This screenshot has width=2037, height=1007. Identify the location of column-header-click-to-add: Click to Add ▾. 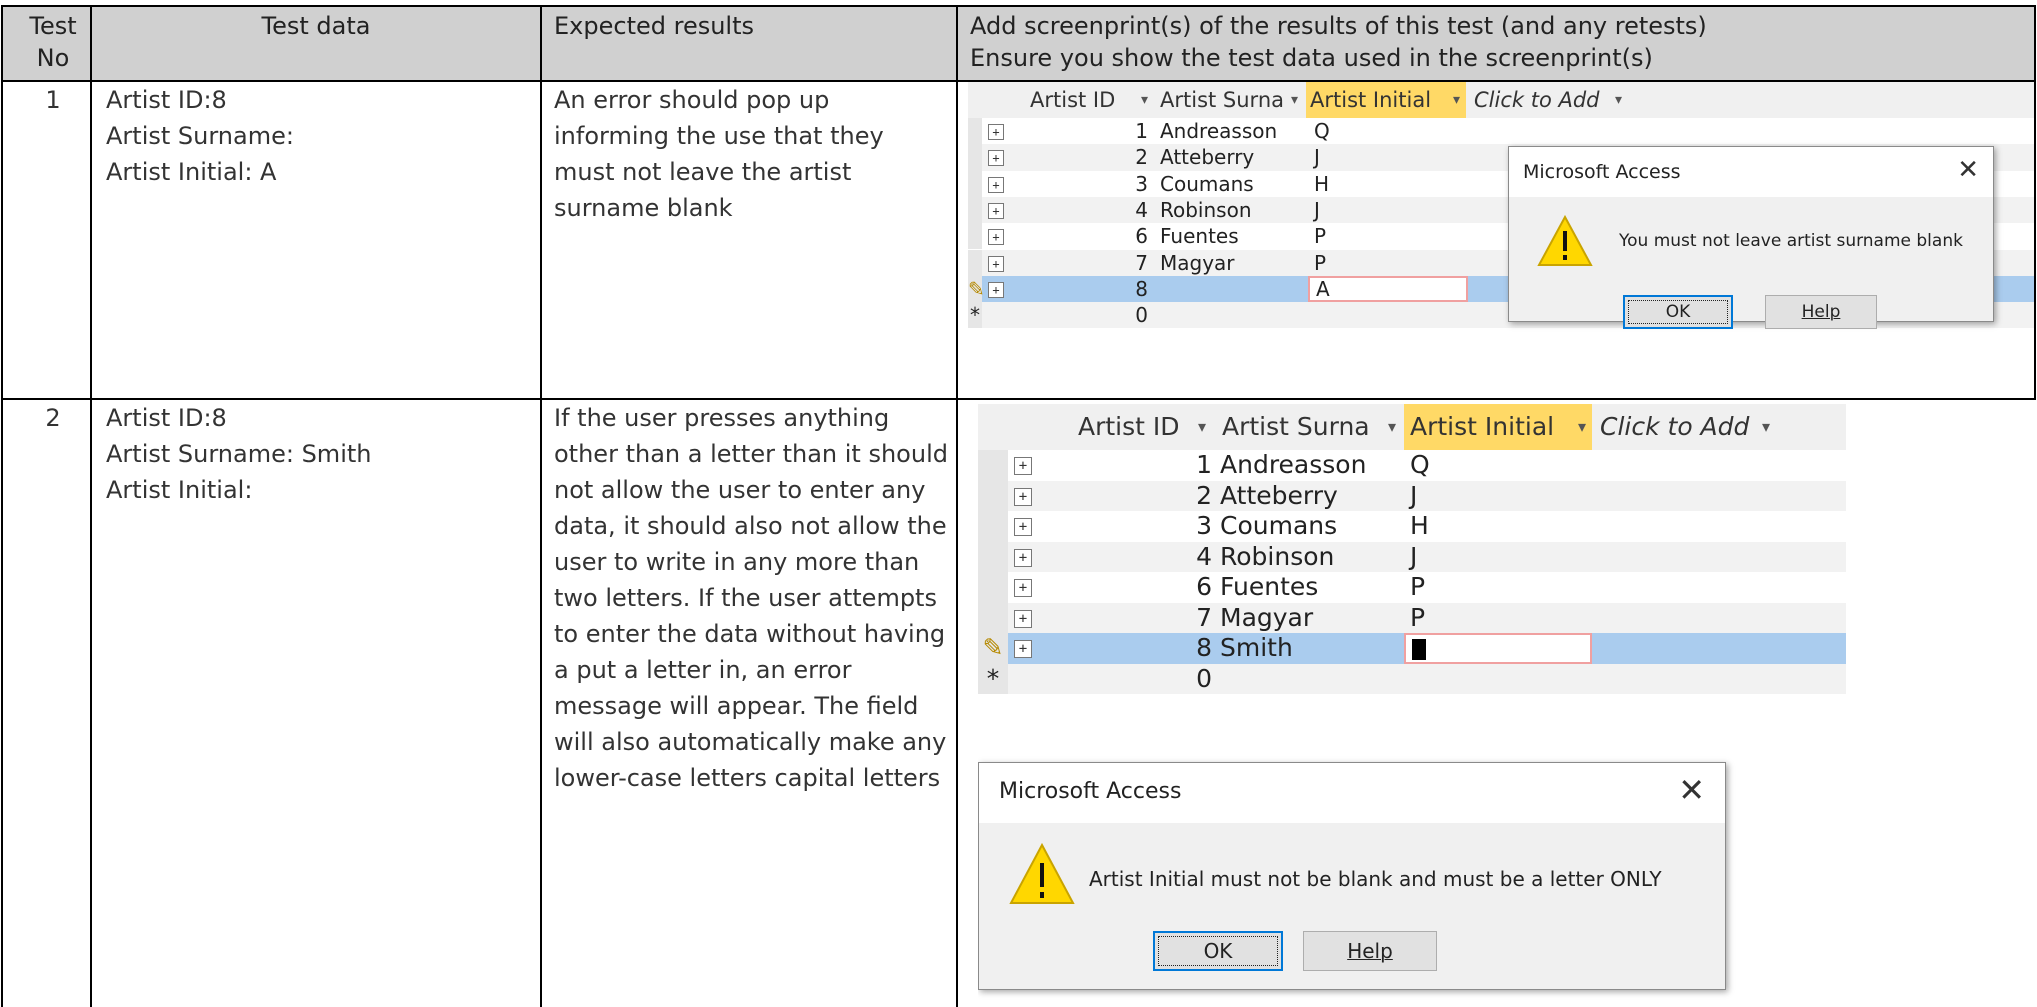
(1550, 100).